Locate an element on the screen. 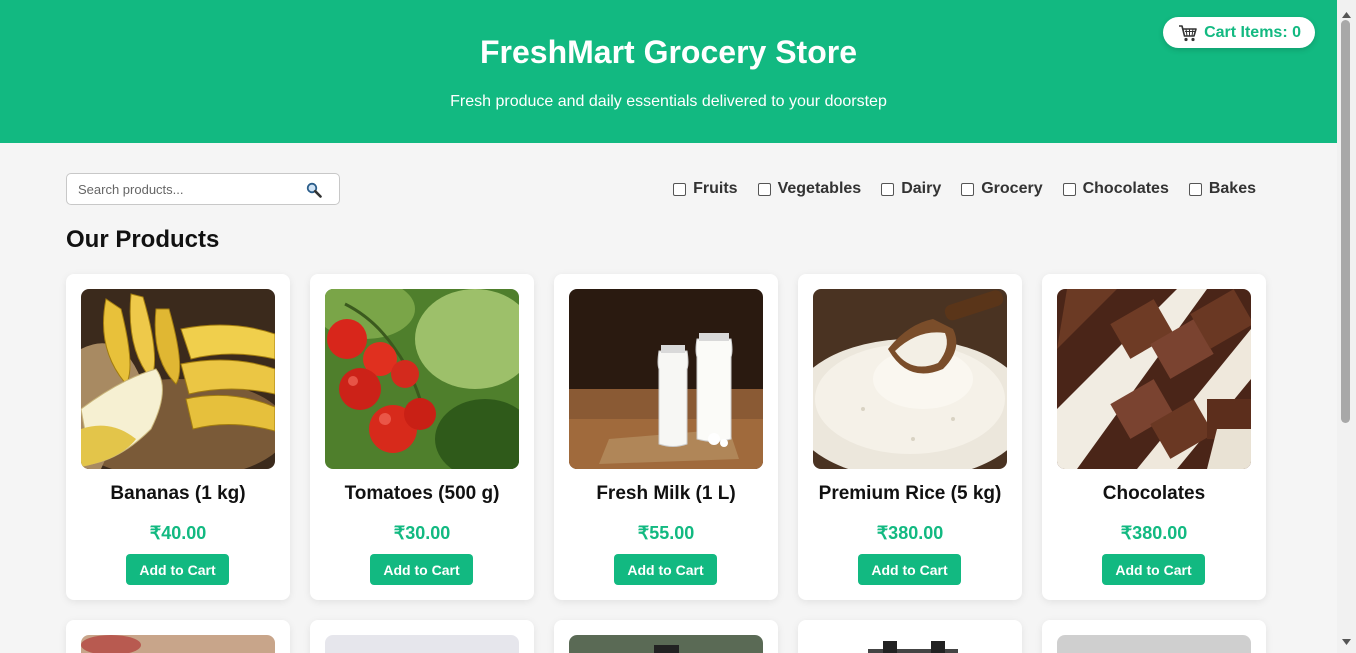 This screenshot has height=653, width=1356. cart-button: Cart Items: 0 is located at coordinates (1239, 32).